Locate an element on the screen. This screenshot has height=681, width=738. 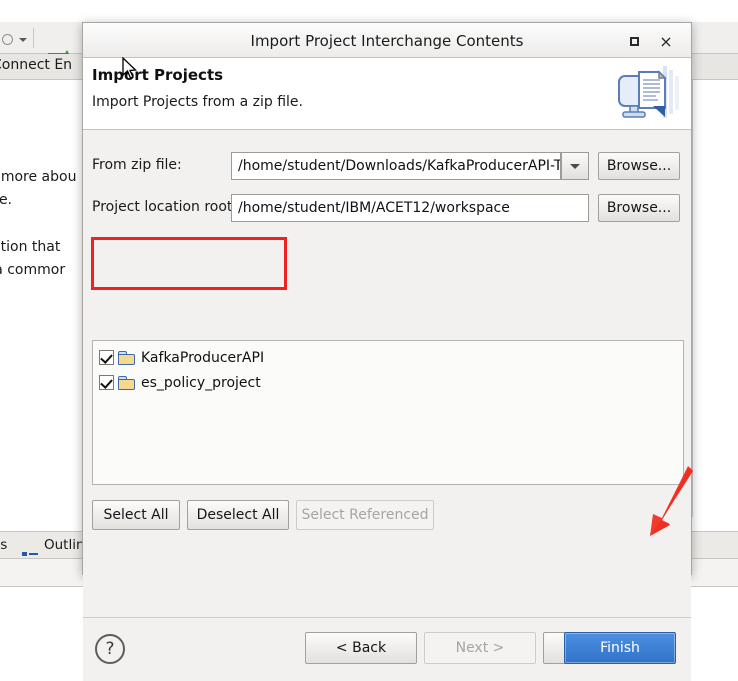
editor-text-block-1: rn more abou rise. is located at coordinates (38, 189).